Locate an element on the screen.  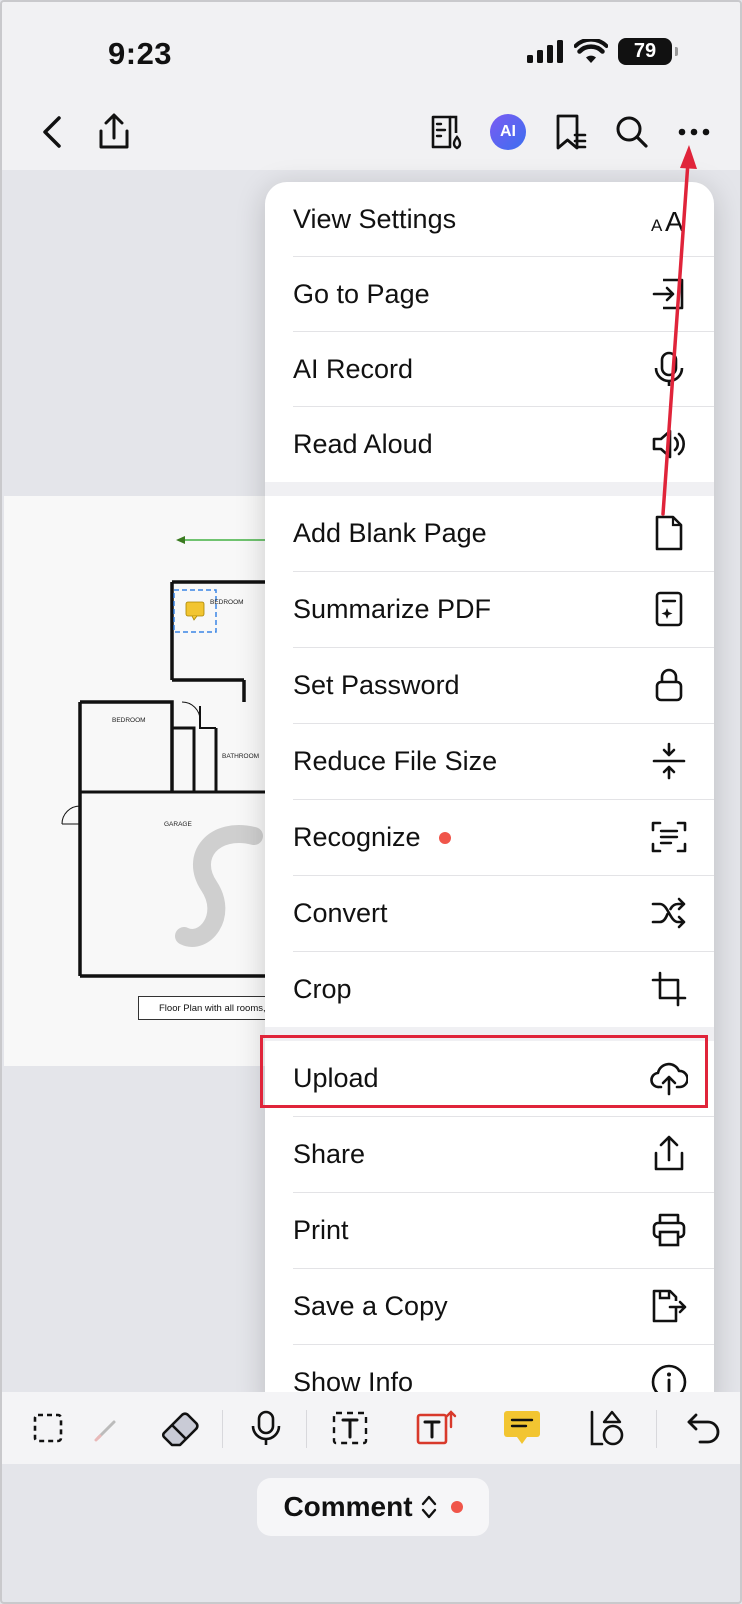
ai-badge-icon: AI is located at coordinates (508, 132).